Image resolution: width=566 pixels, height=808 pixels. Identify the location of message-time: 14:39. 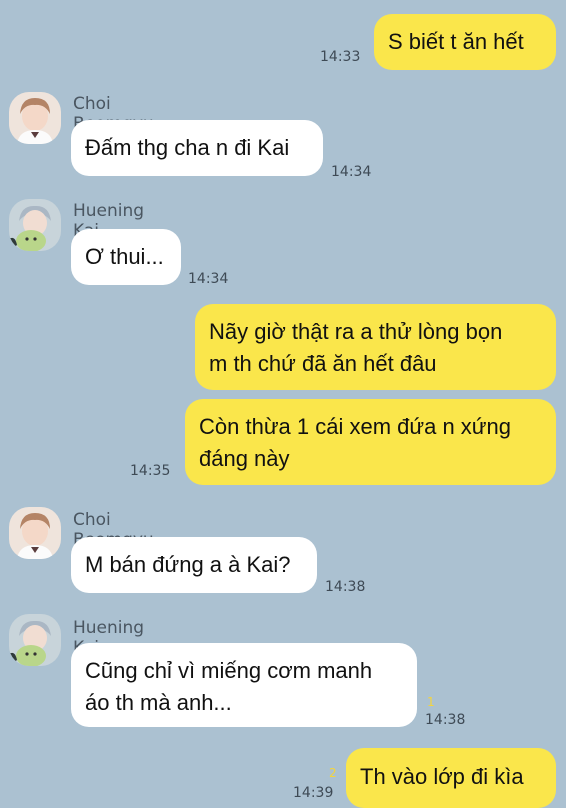
(313, 793).